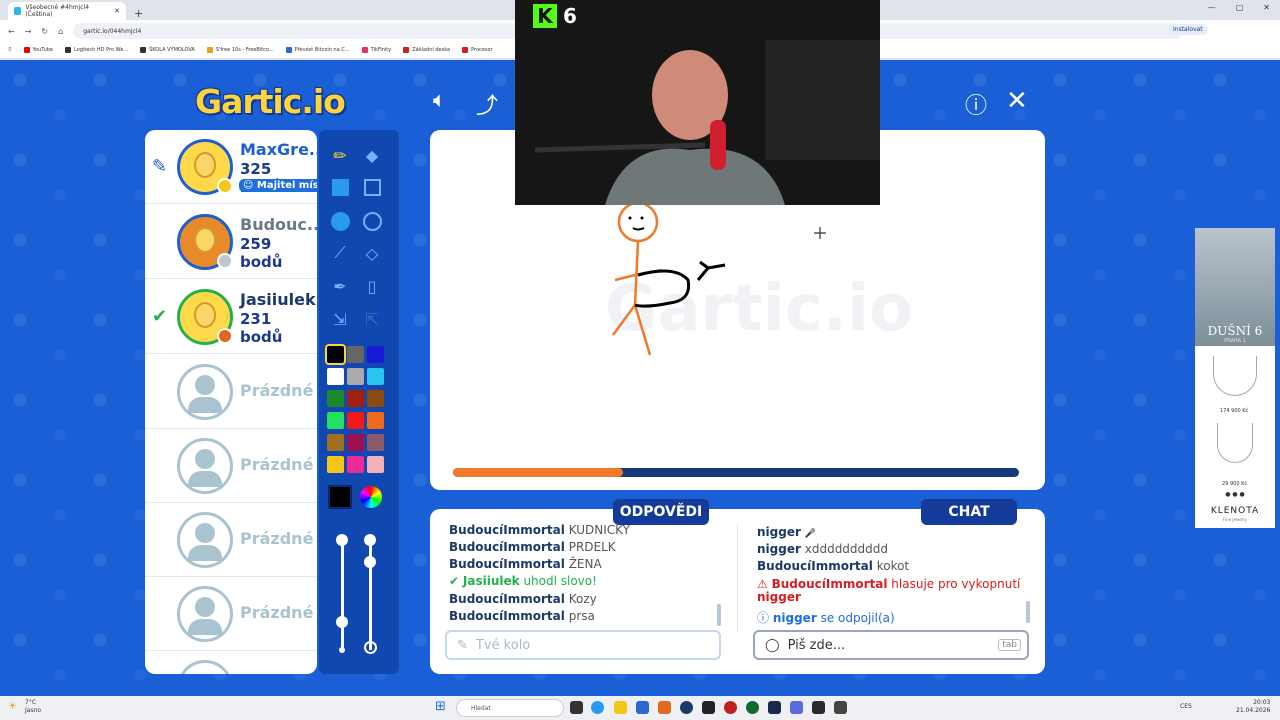 The image size is (1280, 720). Describe the element at coordinates (1253, 707) in the screenshot. I see `clock: 20:03 21.04.2026` at that location.